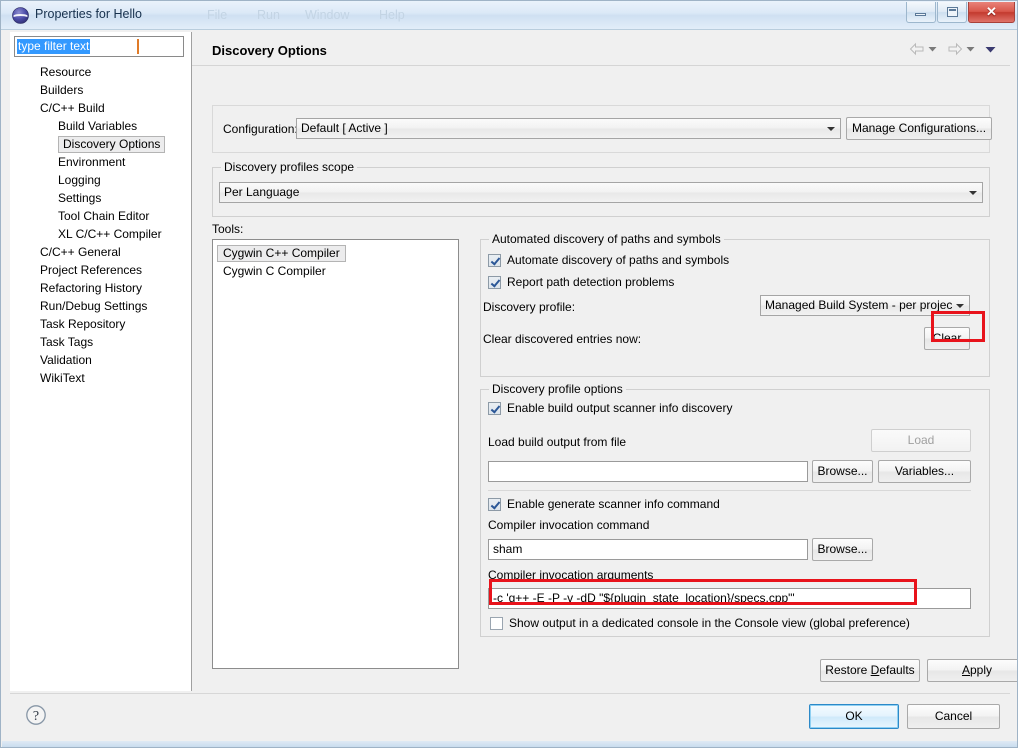 The height and width of the screenshot is (748, 1018). I want to click on close-icon: ✕, so click(991, 11).